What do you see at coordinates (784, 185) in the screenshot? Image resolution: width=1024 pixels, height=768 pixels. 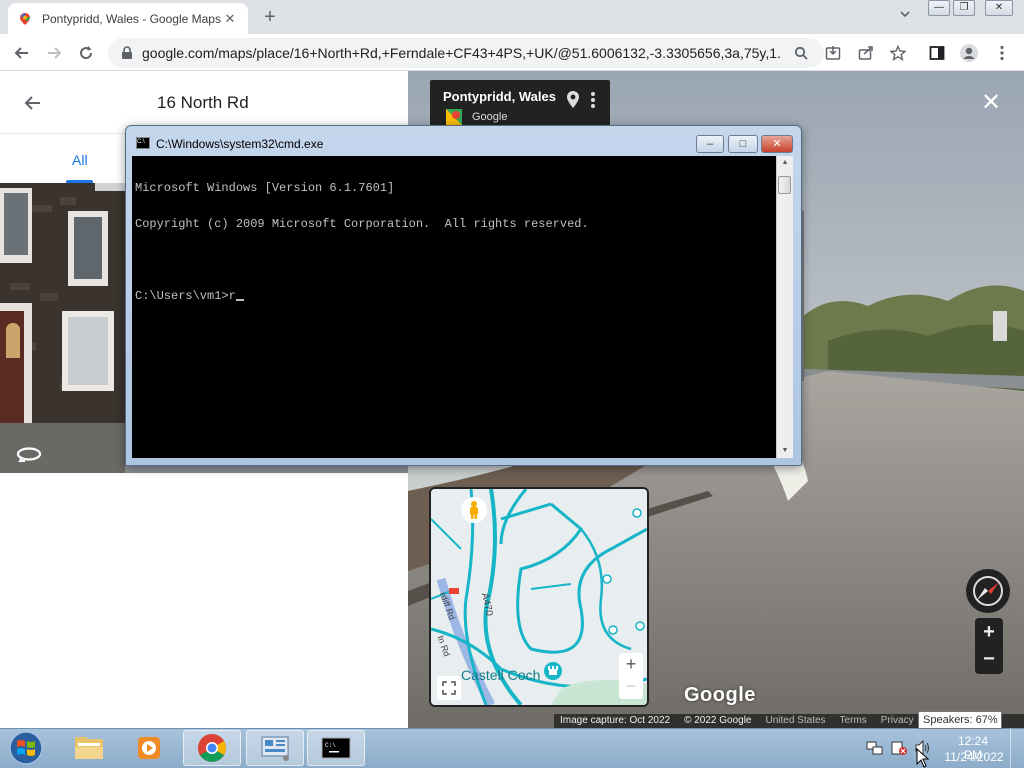 I see `cmd-scroll-thumb` at bounding box center [784, 185].